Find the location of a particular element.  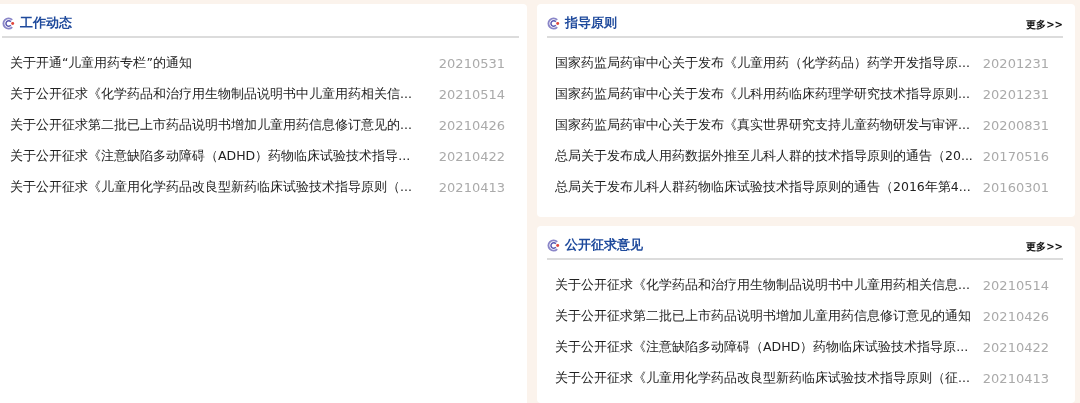

news-link: 关于开通“儿童用药专栏”的通知 is located at coordinates (219, 63).